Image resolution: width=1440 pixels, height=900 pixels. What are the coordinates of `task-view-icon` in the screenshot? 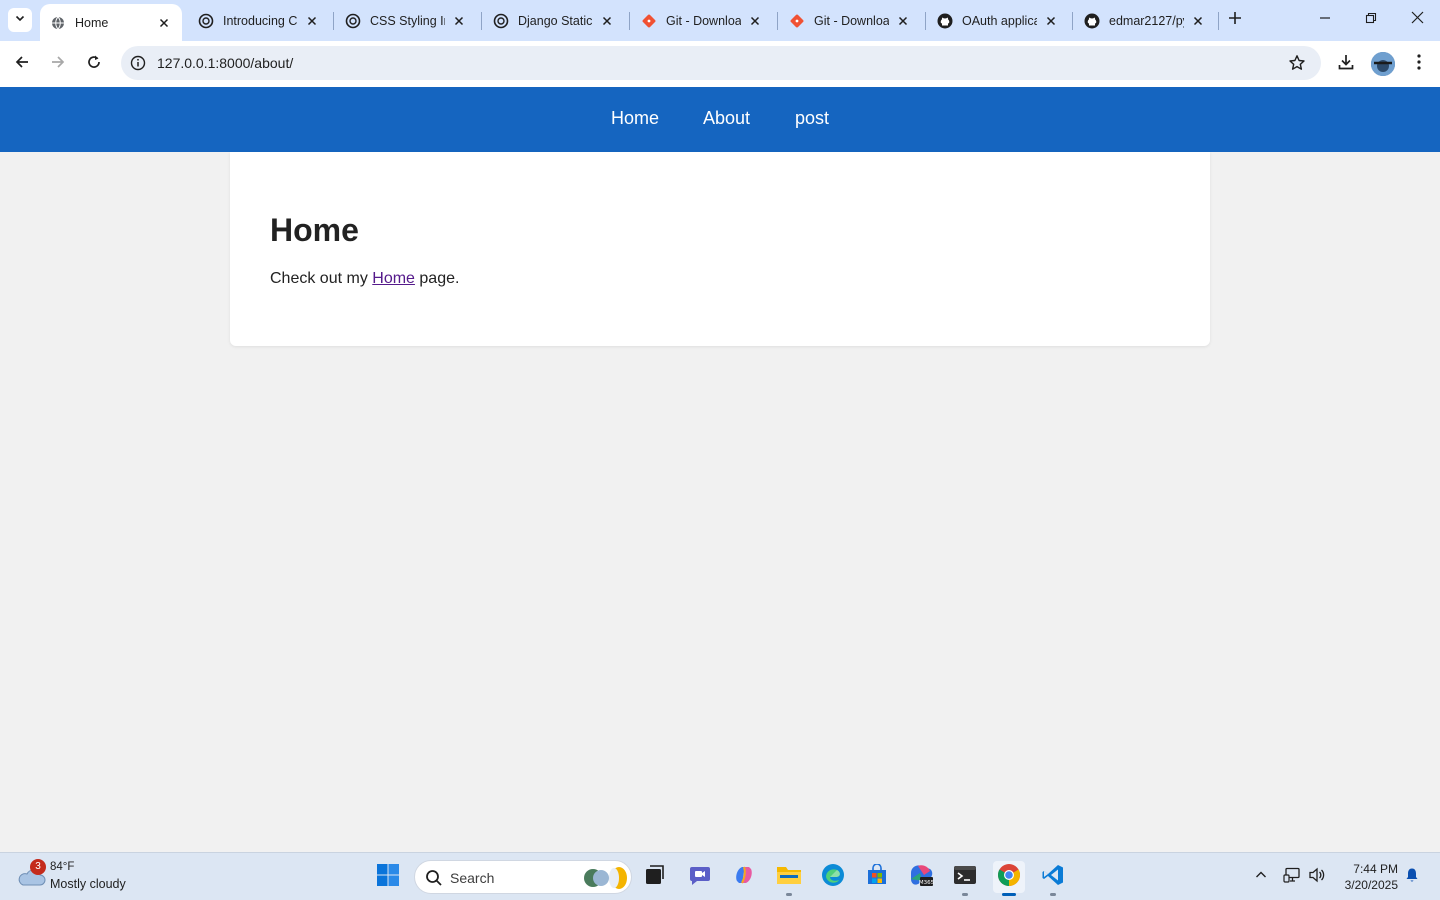 It's located at (654, 877).